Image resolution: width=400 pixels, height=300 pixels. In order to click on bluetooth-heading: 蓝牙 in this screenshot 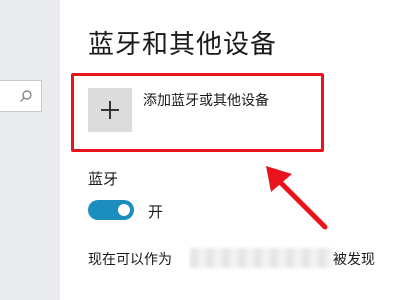, I will do `click(103, 179)`.